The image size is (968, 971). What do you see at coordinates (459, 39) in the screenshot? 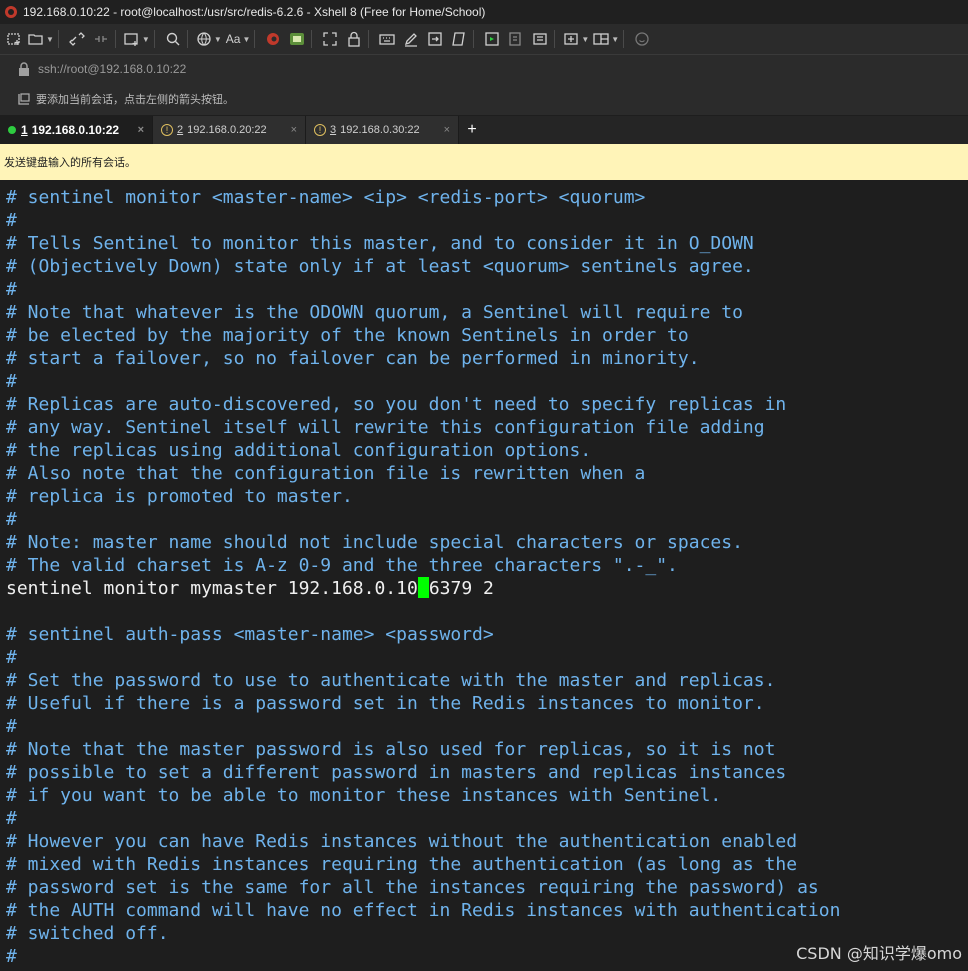
I see `script-icon` at bounding box center [459, 39].